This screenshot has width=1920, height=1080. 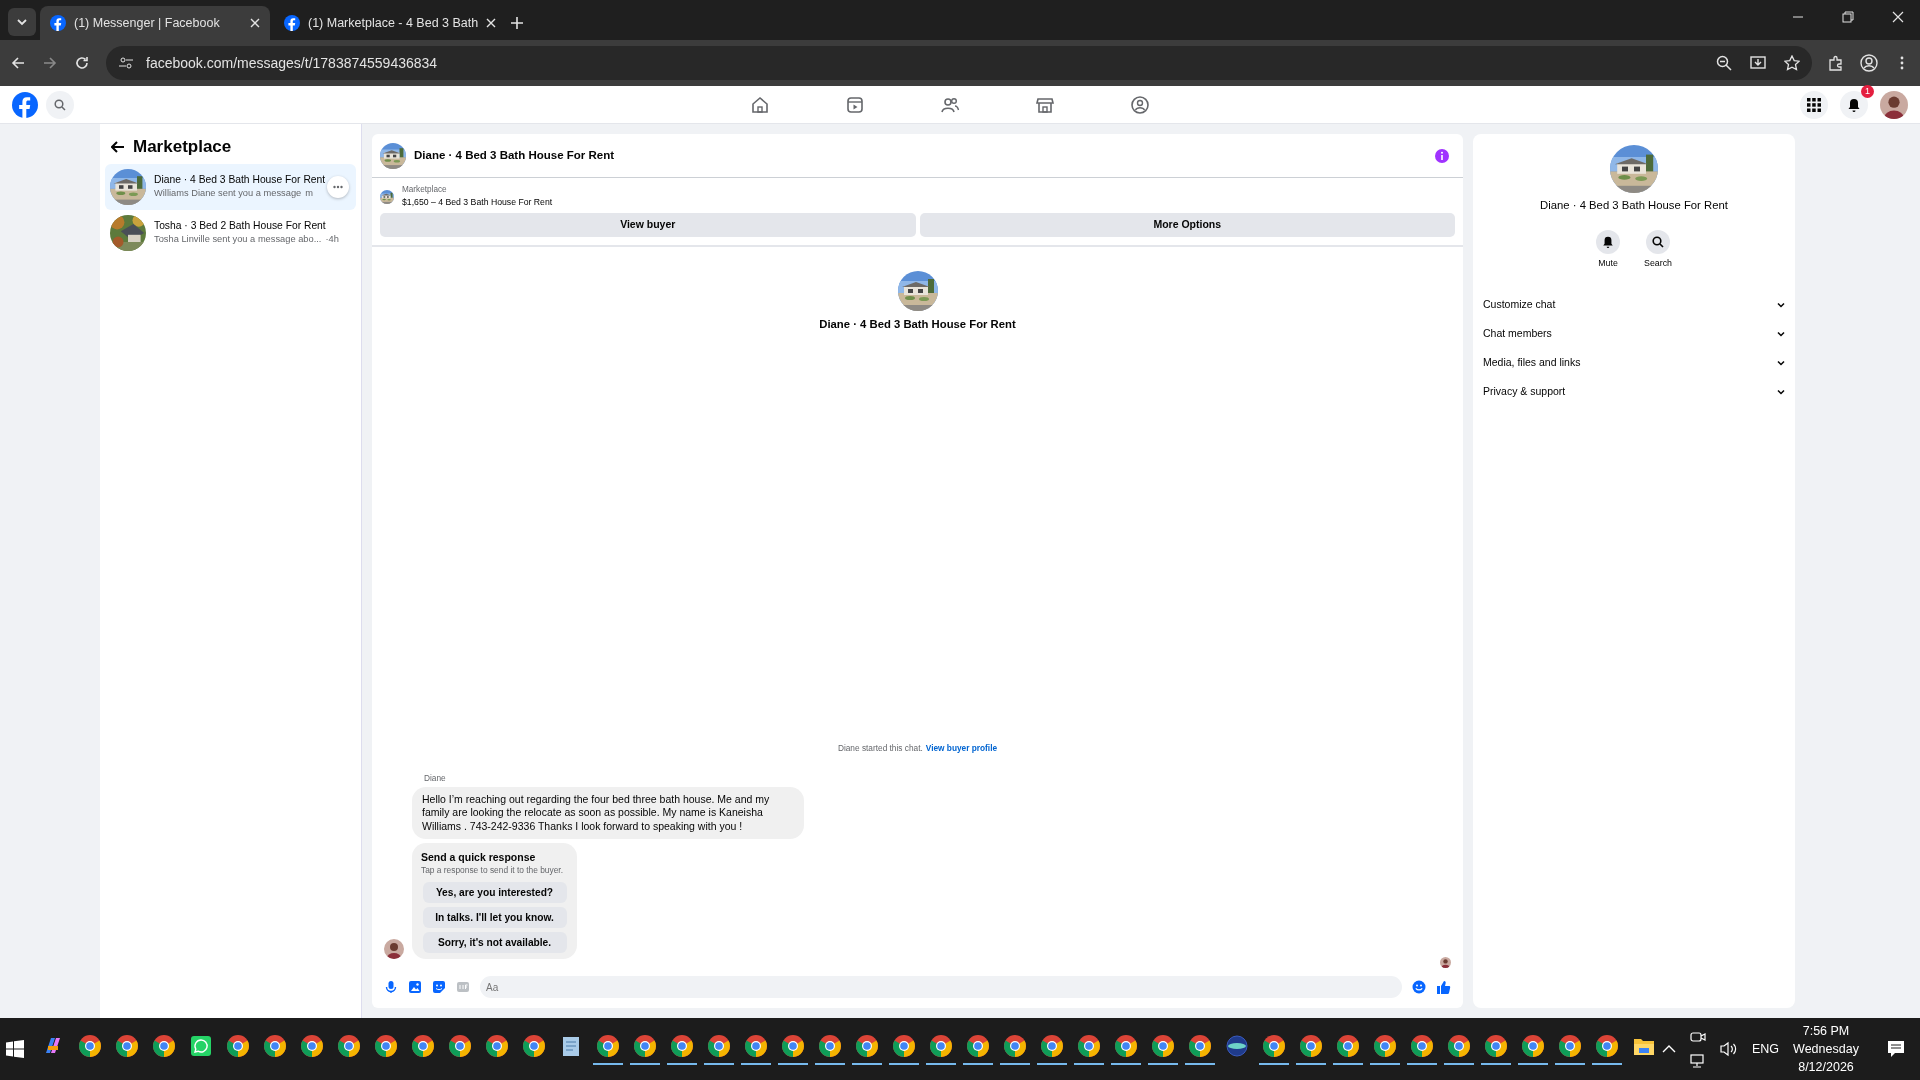 I want to click on message-time: m, so click(x=309, y=194).